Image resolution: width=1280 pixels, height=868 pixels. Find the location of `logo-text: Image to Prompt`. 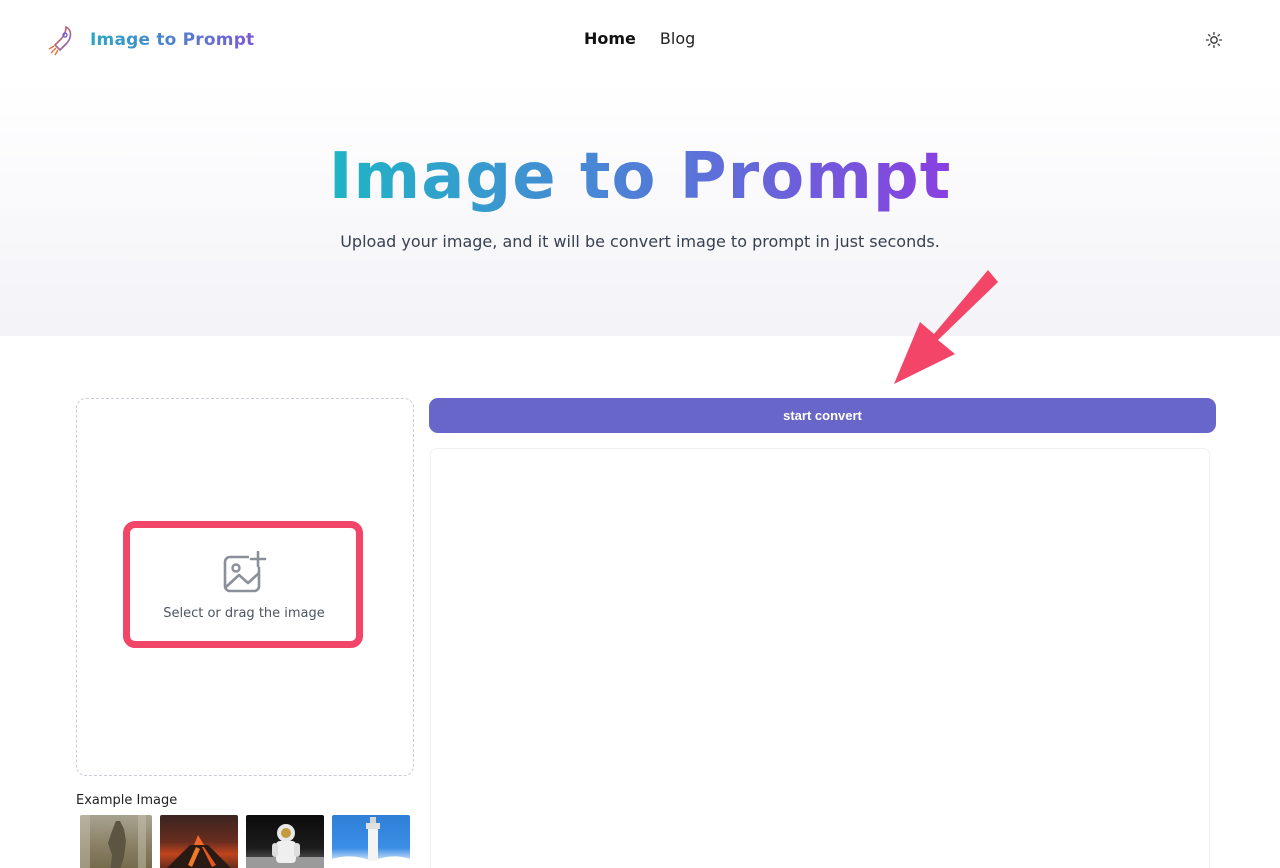

logo-text: Image to Prompt is located at coordinates (172, 40).